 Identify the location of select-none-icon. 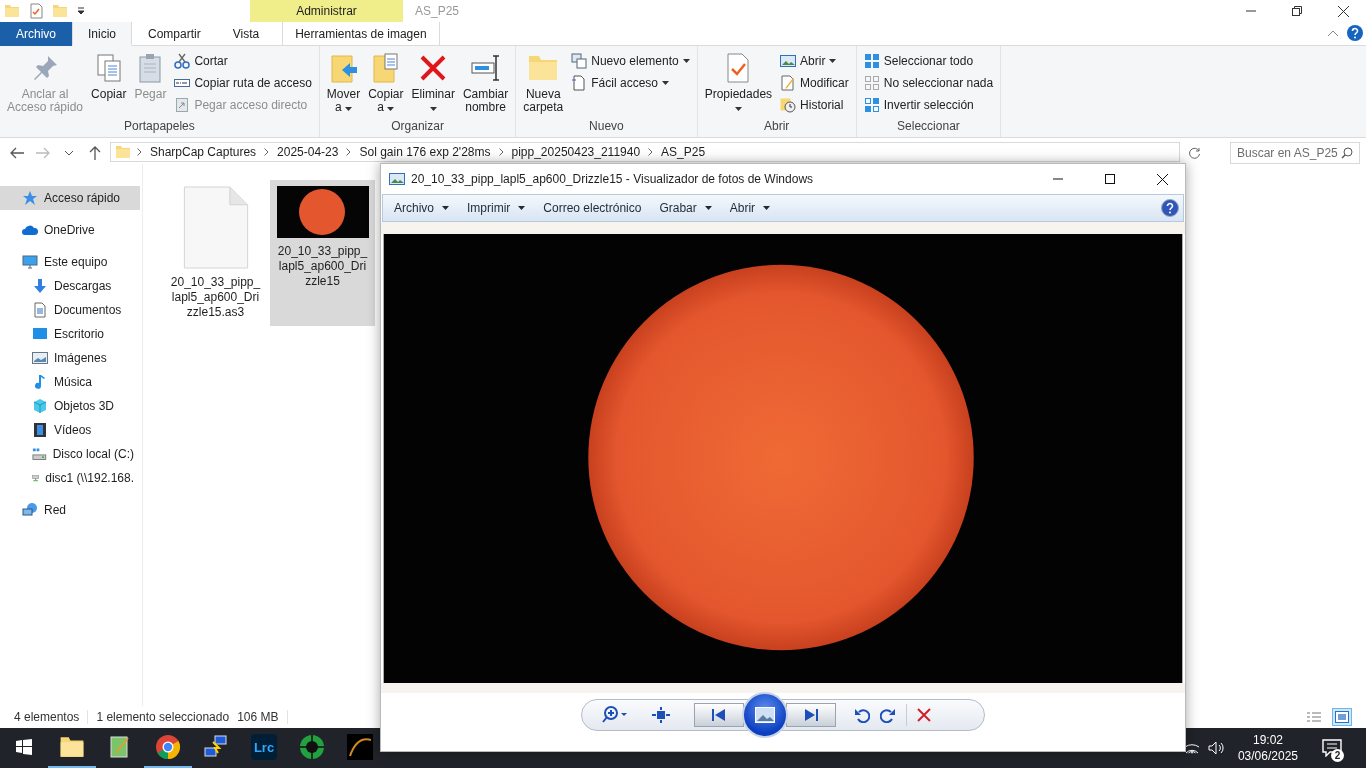
(871, 83).